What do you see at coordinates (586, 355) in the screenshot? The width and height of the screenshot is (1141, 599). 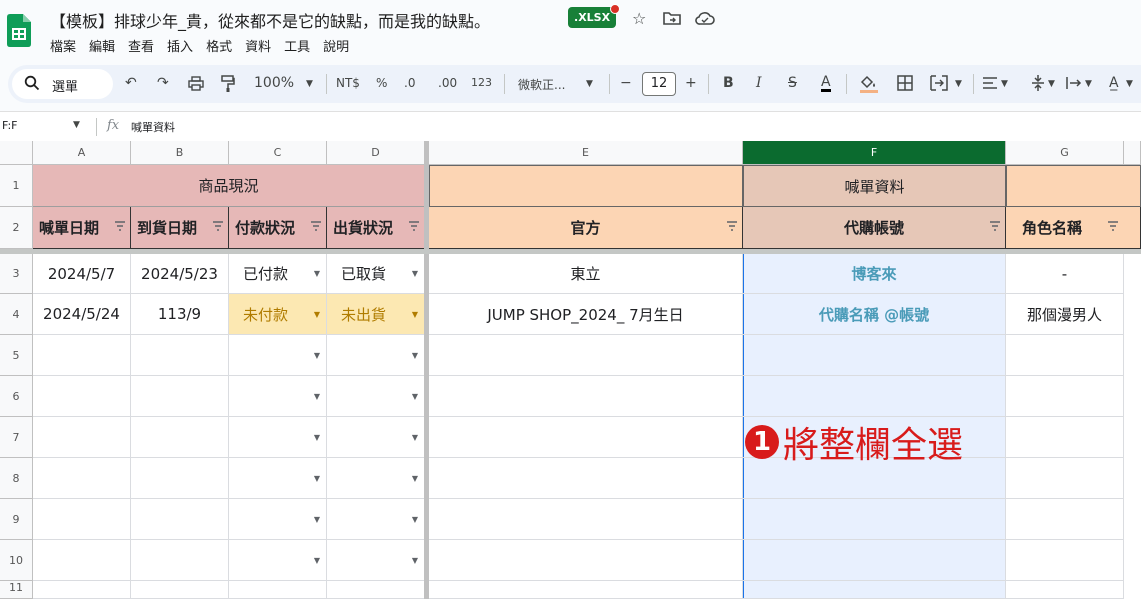 I see `cell-e5` at bounding box center [586, 355].